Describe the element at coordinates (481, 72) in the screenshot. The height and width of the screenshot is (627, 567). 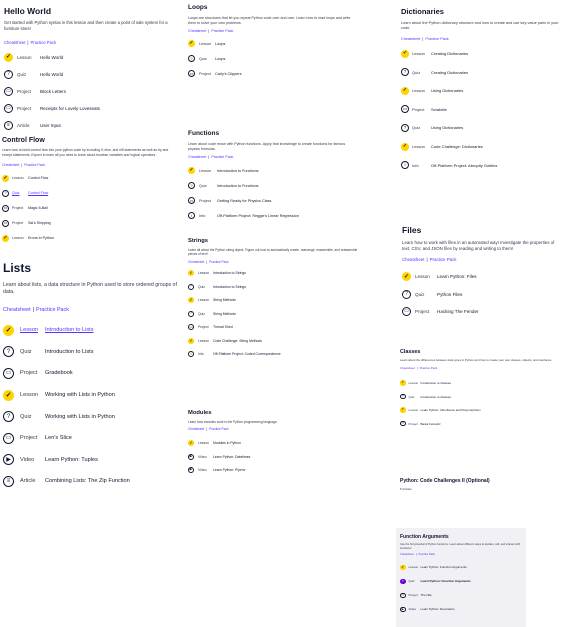
I see `list-item: ? Quiz Creating Dictionaries` at that location.